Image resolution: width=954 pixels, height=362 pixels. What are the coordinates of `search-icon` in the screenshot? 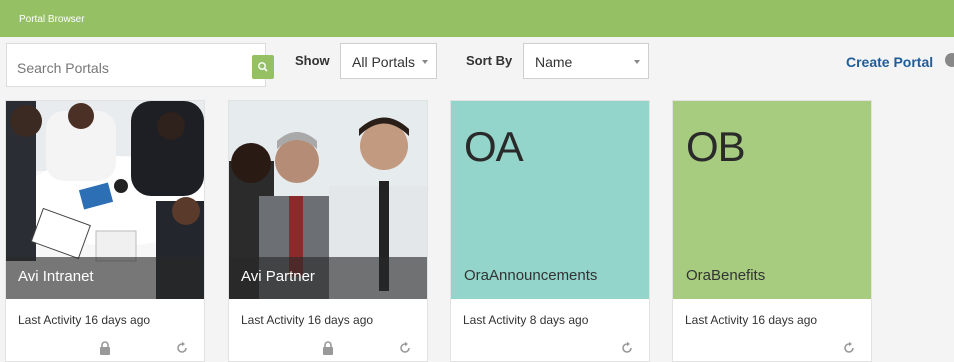 It's located at (263, 67).